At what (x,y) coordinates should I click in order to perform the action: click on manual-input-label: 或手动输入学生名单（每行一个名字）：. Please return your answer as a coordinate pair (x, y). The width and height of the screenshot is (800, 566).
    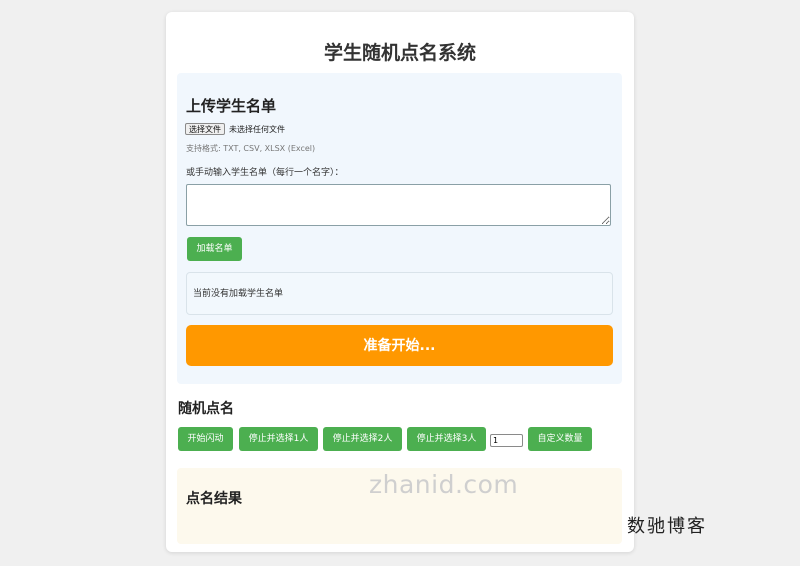
    Looking at the image, I should click on (265, 173).